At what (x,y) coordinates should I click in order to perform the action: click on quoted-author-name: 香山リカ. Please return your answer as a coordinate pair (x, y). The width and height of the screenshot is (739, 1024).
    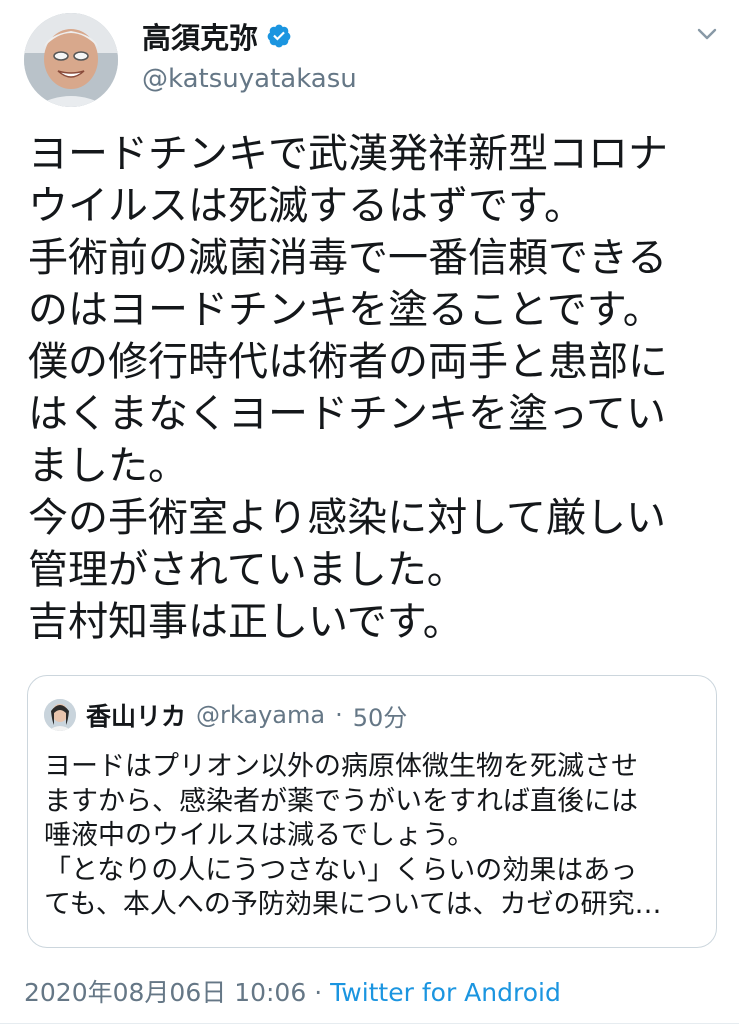
    Looking at the image, I should click on (136, 716).